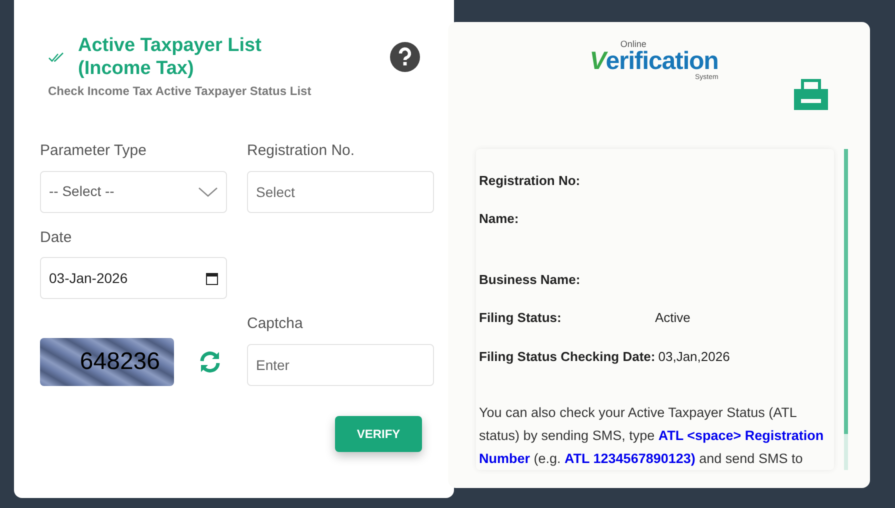 The image size is (895, 508). I want to click on captcha-image: 648236, so click(107, 362).